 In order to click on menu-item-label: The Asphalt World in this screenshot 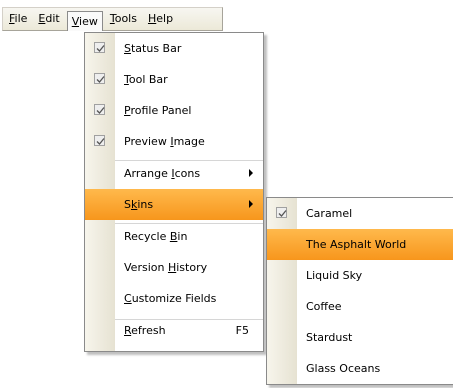, I will do `click(356, 244)`.